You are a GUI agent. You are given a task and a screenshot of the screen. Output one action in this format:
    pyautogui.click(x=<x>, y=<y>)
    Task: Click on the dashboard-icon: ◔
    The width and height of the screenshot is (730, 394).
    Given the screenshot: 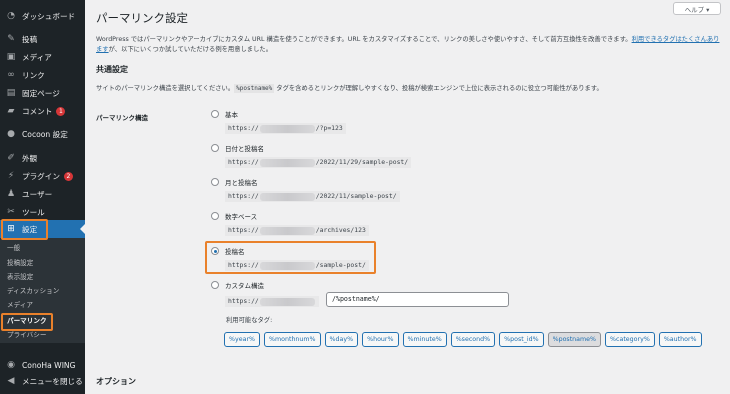 What is the action you would take?
    pyautogui.click(x=11, y=16)
    